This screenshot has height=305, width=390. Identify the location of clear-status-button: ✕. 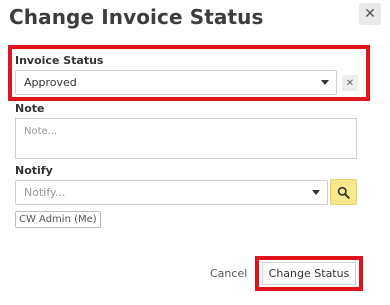
(350, 83).